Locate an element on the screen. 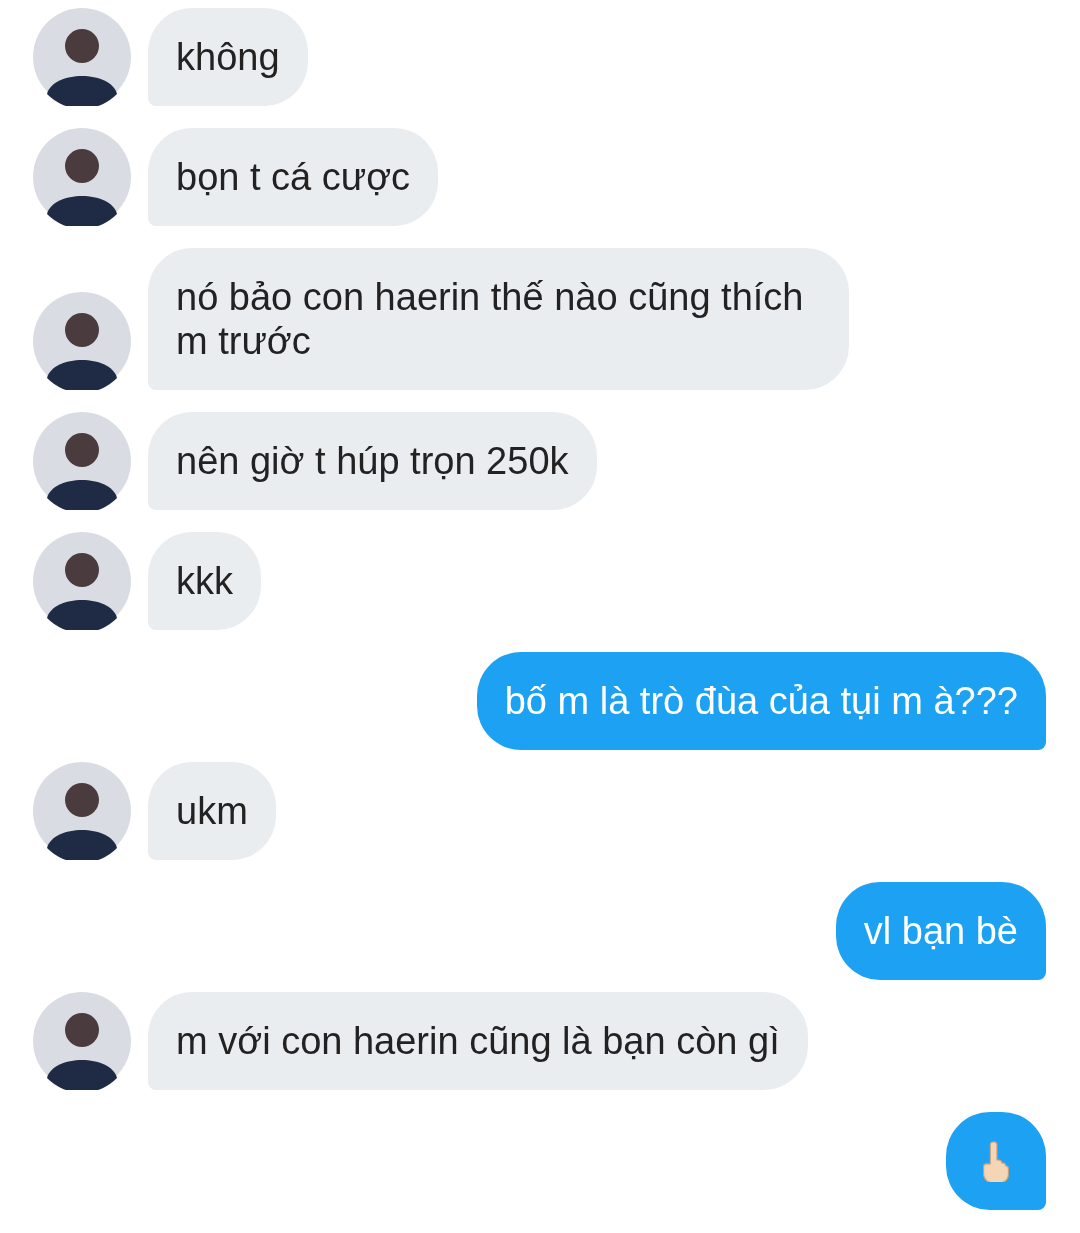  message-bubble: m với con haerin cũng là bạn còn gì is located at coordinates (478, 1041).